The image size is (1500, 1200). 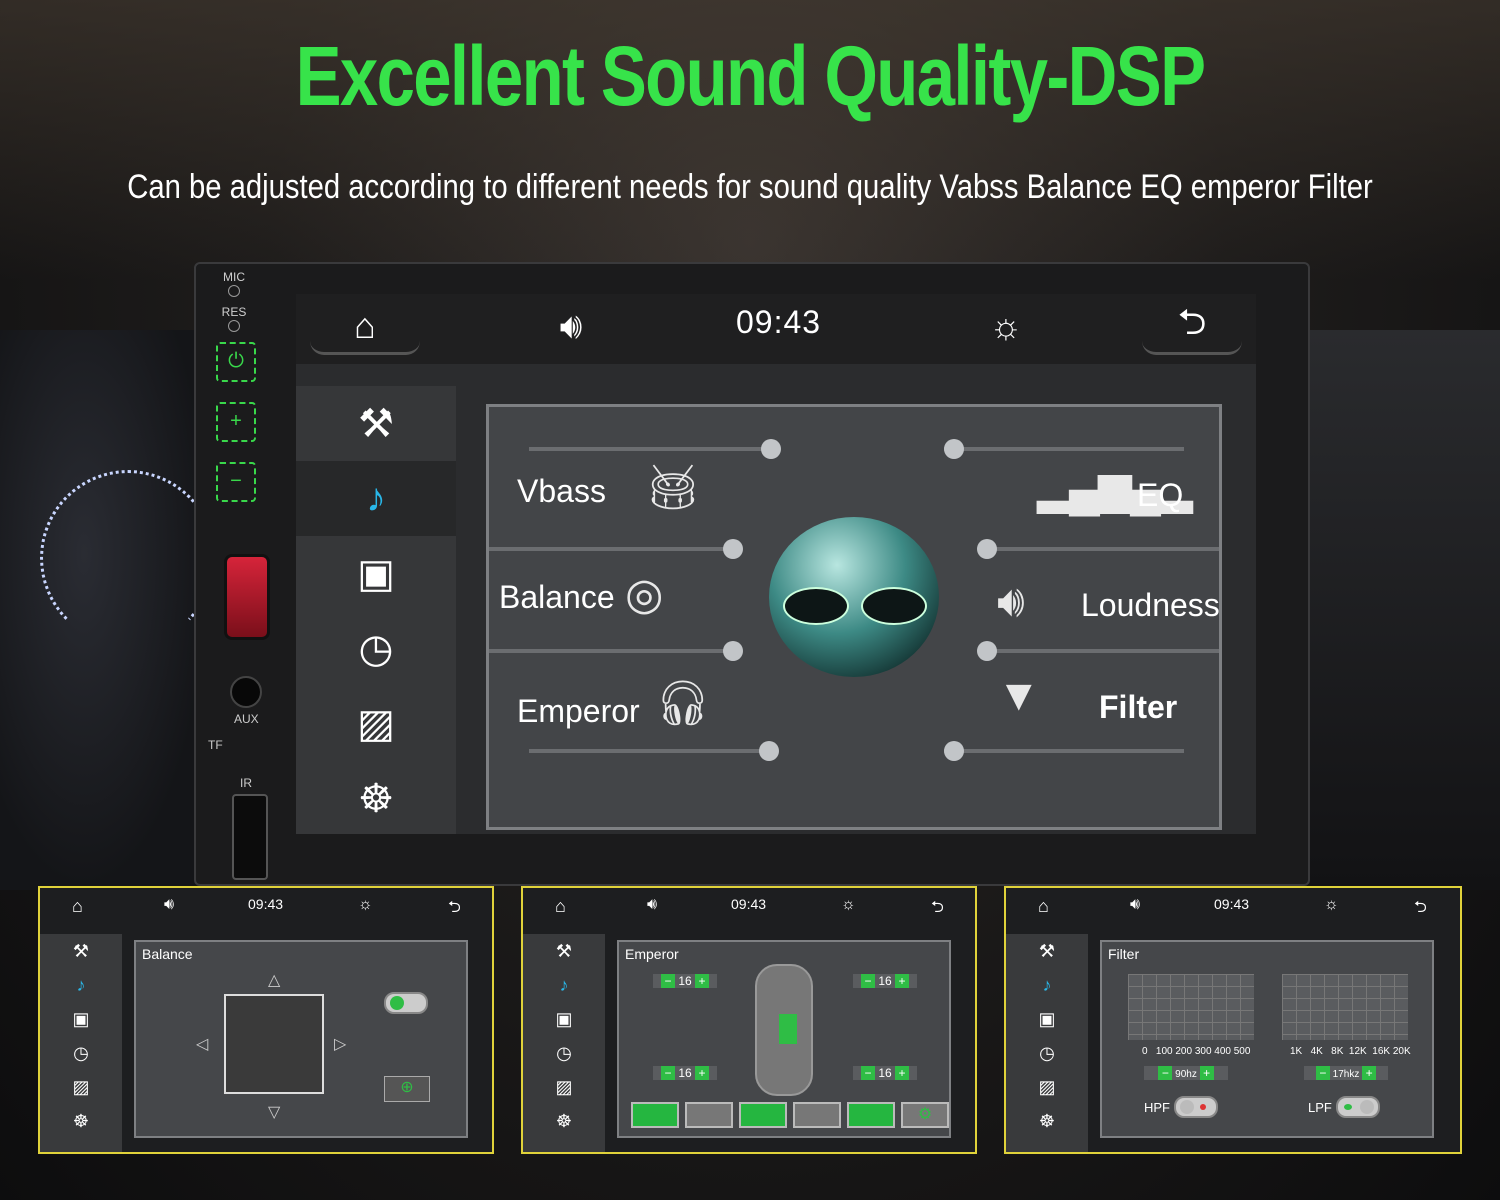 I want to click on settings-gear-button: ⚙, so click(x=925, y=1115).